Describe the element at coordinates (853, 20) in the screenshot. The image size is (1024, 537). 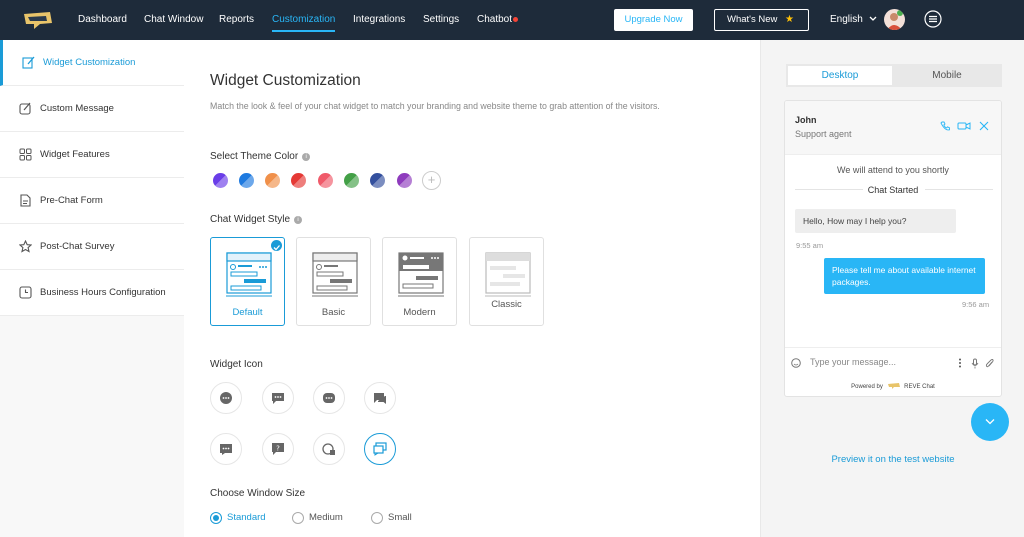
I see `language-selector: English` at that location.